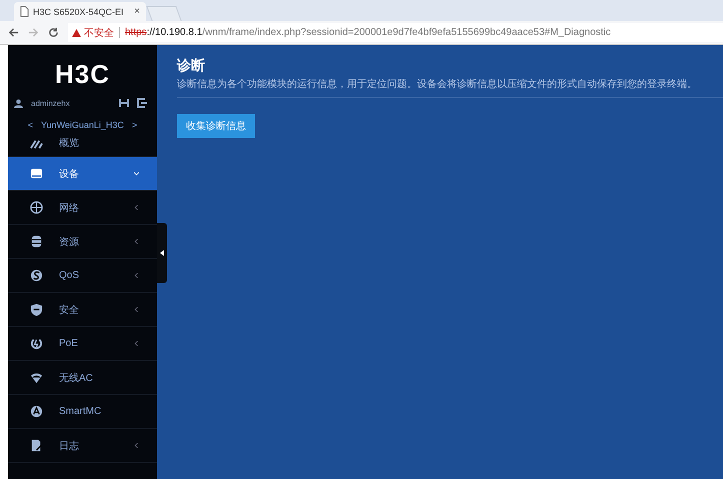 The image size is (723, 479). What do you see at coordinates (174, 32) in the screenshot?
I see `url-host: ://10.190.8.1` at bounding box center [174, 32].